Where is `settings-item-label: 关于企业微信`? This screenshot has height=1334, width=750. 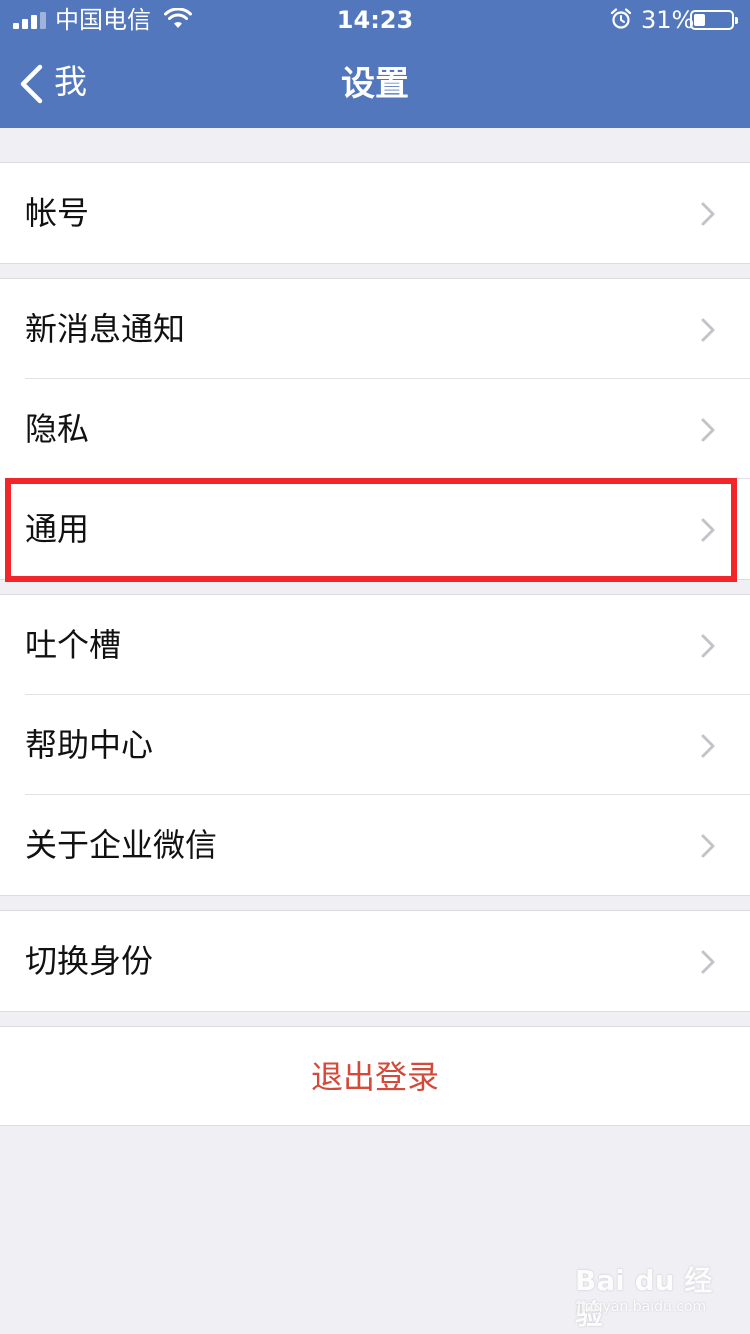 settings-item-label: 关于企业微信 is located at coordinates (121, 845).